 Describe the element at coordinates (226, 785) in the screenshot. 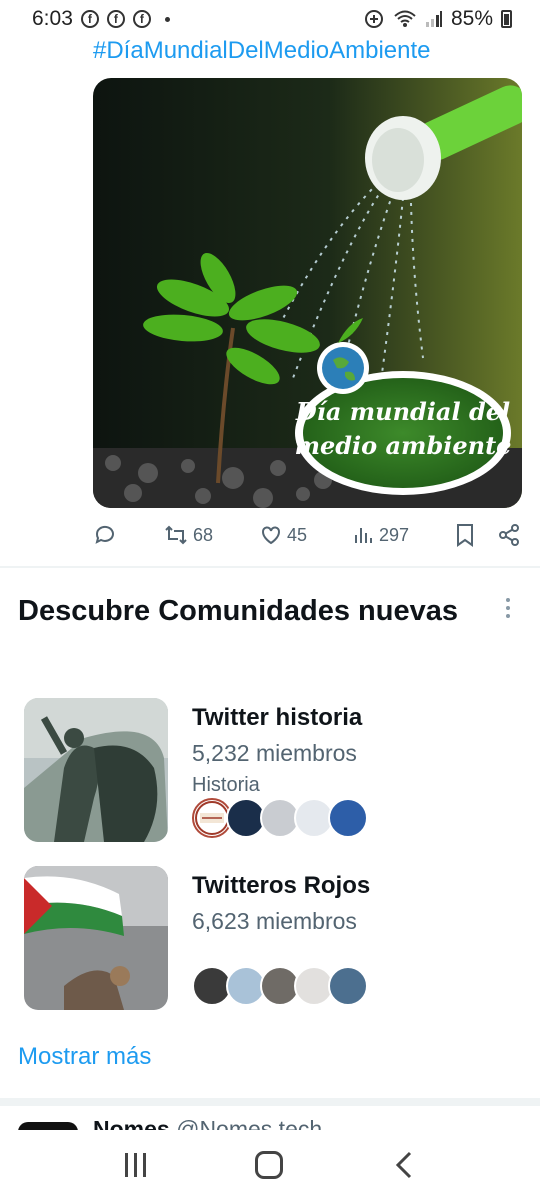

I see `community-topic: Historia` at that location.